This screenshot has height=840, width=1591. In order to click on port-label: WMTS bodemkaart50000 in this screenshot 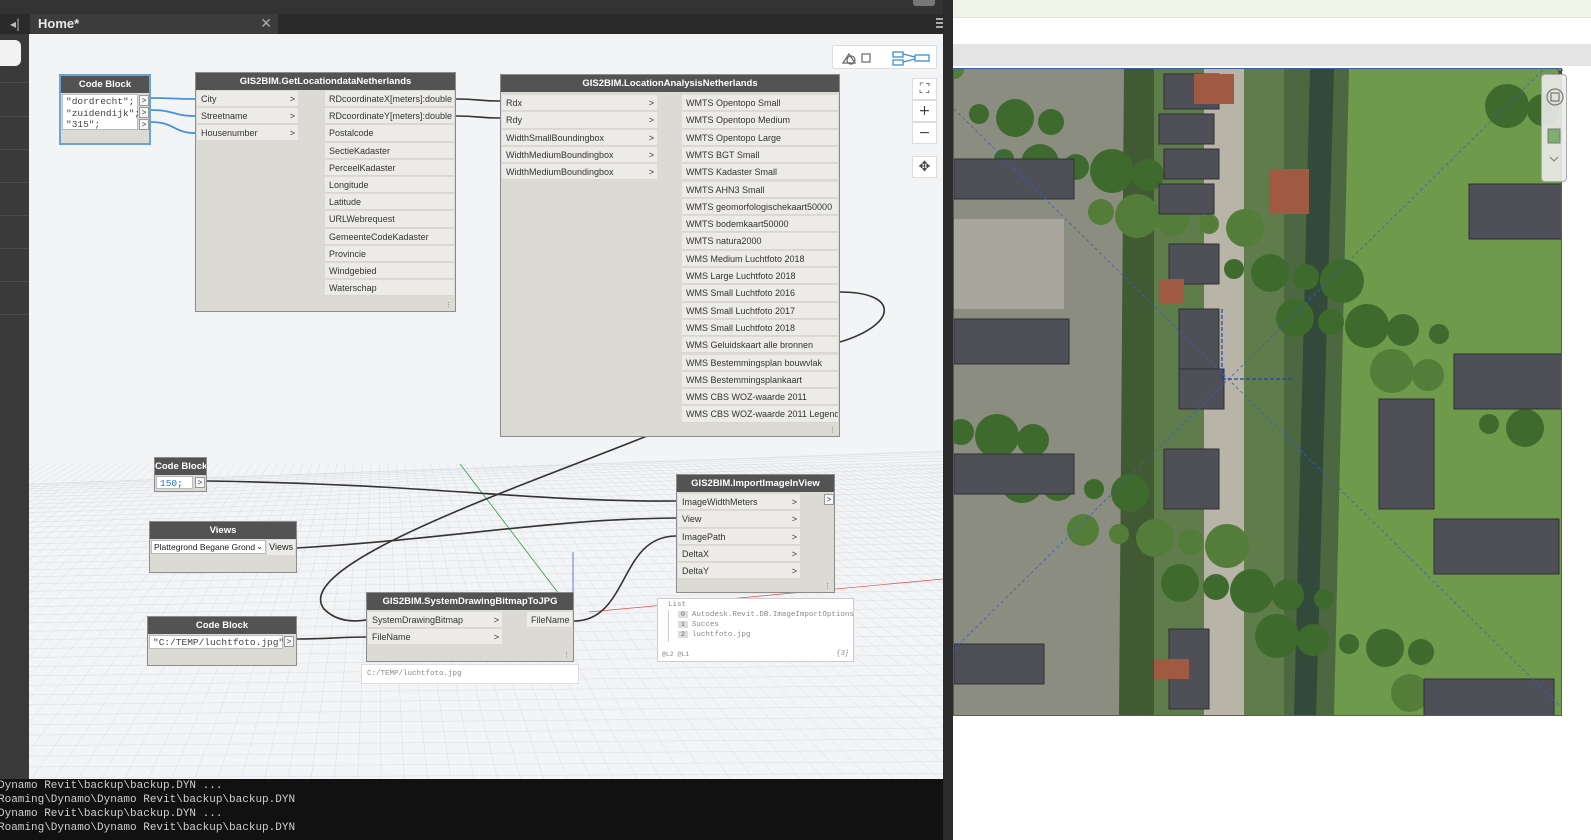, I will do `click(737, 224)`.